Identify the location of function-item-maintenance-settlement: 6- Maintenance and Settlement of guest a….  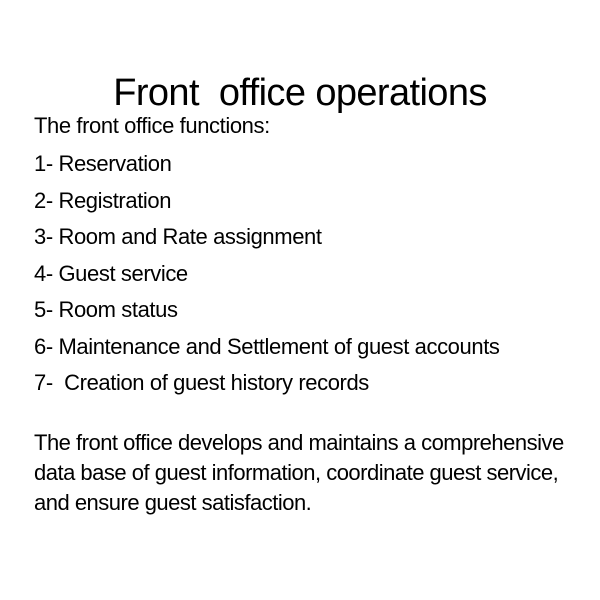
(267, 346).